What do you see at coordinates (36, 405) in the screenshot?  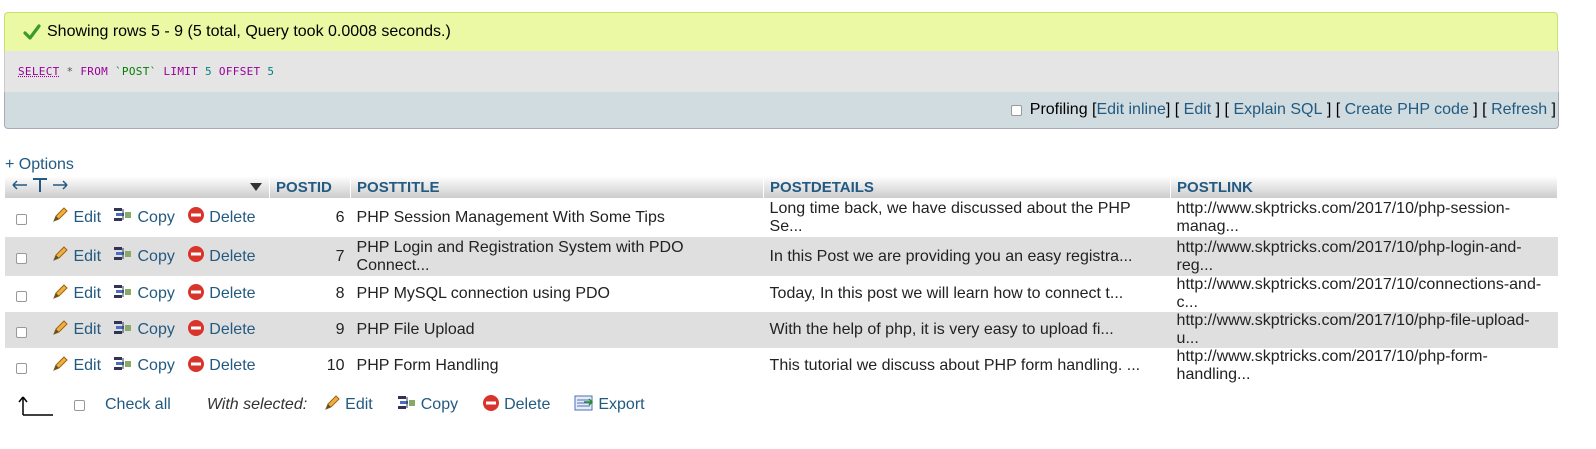 I see `select-arrow-icon` at bounding box center [36, 405].